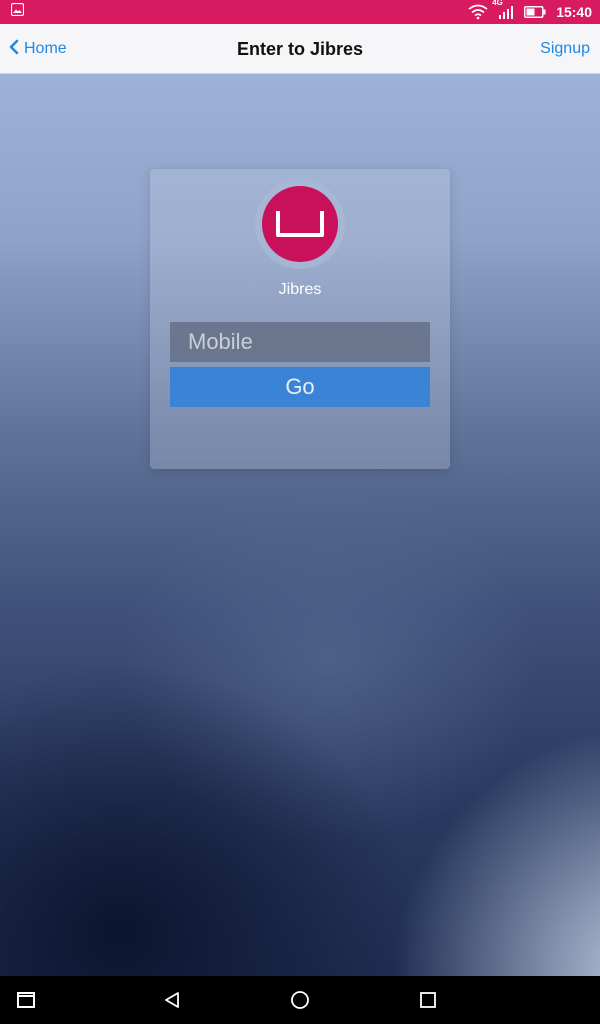  I want to click on mobile-input, so click(300, 342).